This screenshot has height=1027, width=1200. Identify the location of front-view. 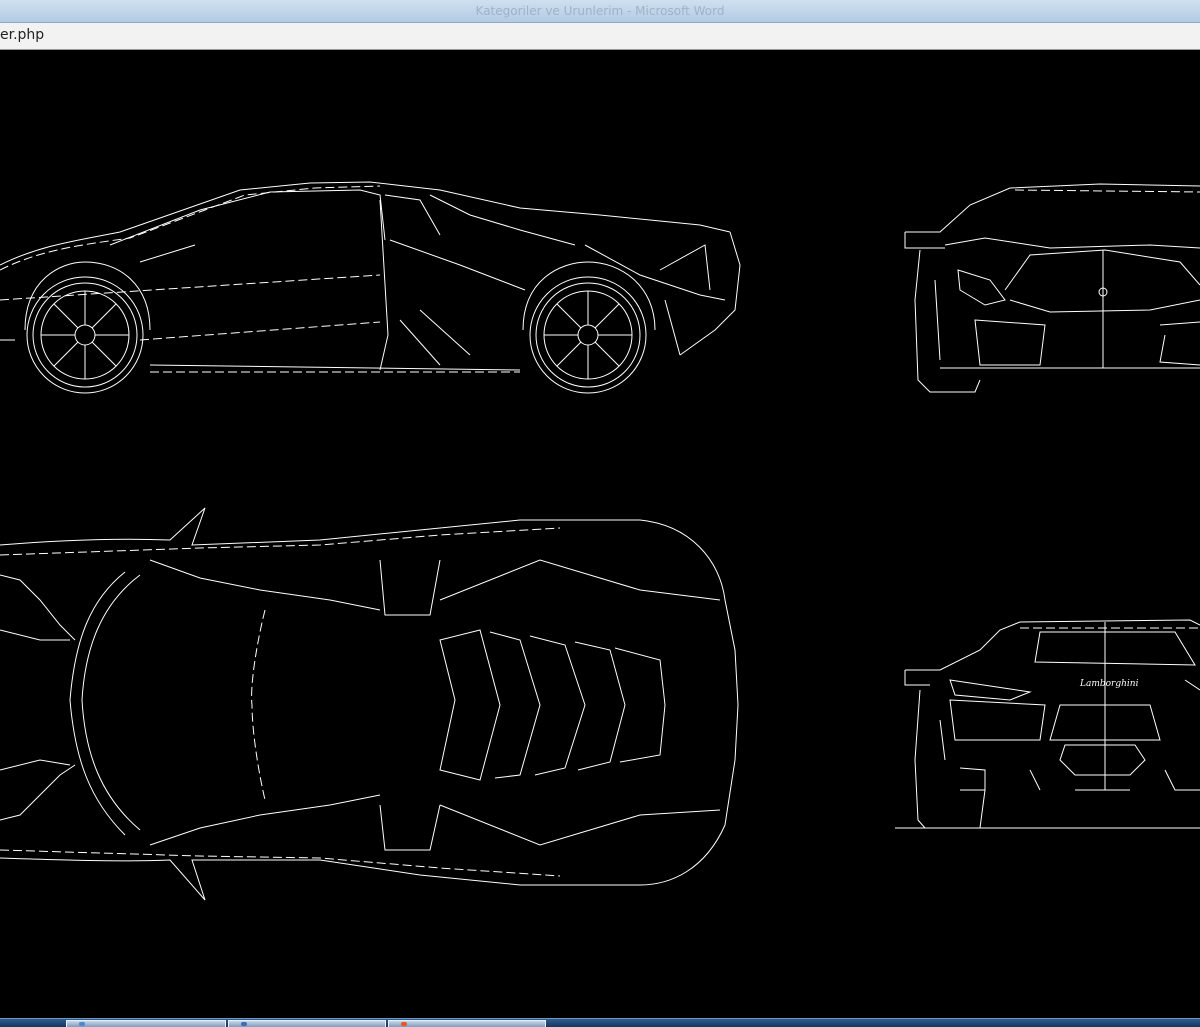
(1052, 288).